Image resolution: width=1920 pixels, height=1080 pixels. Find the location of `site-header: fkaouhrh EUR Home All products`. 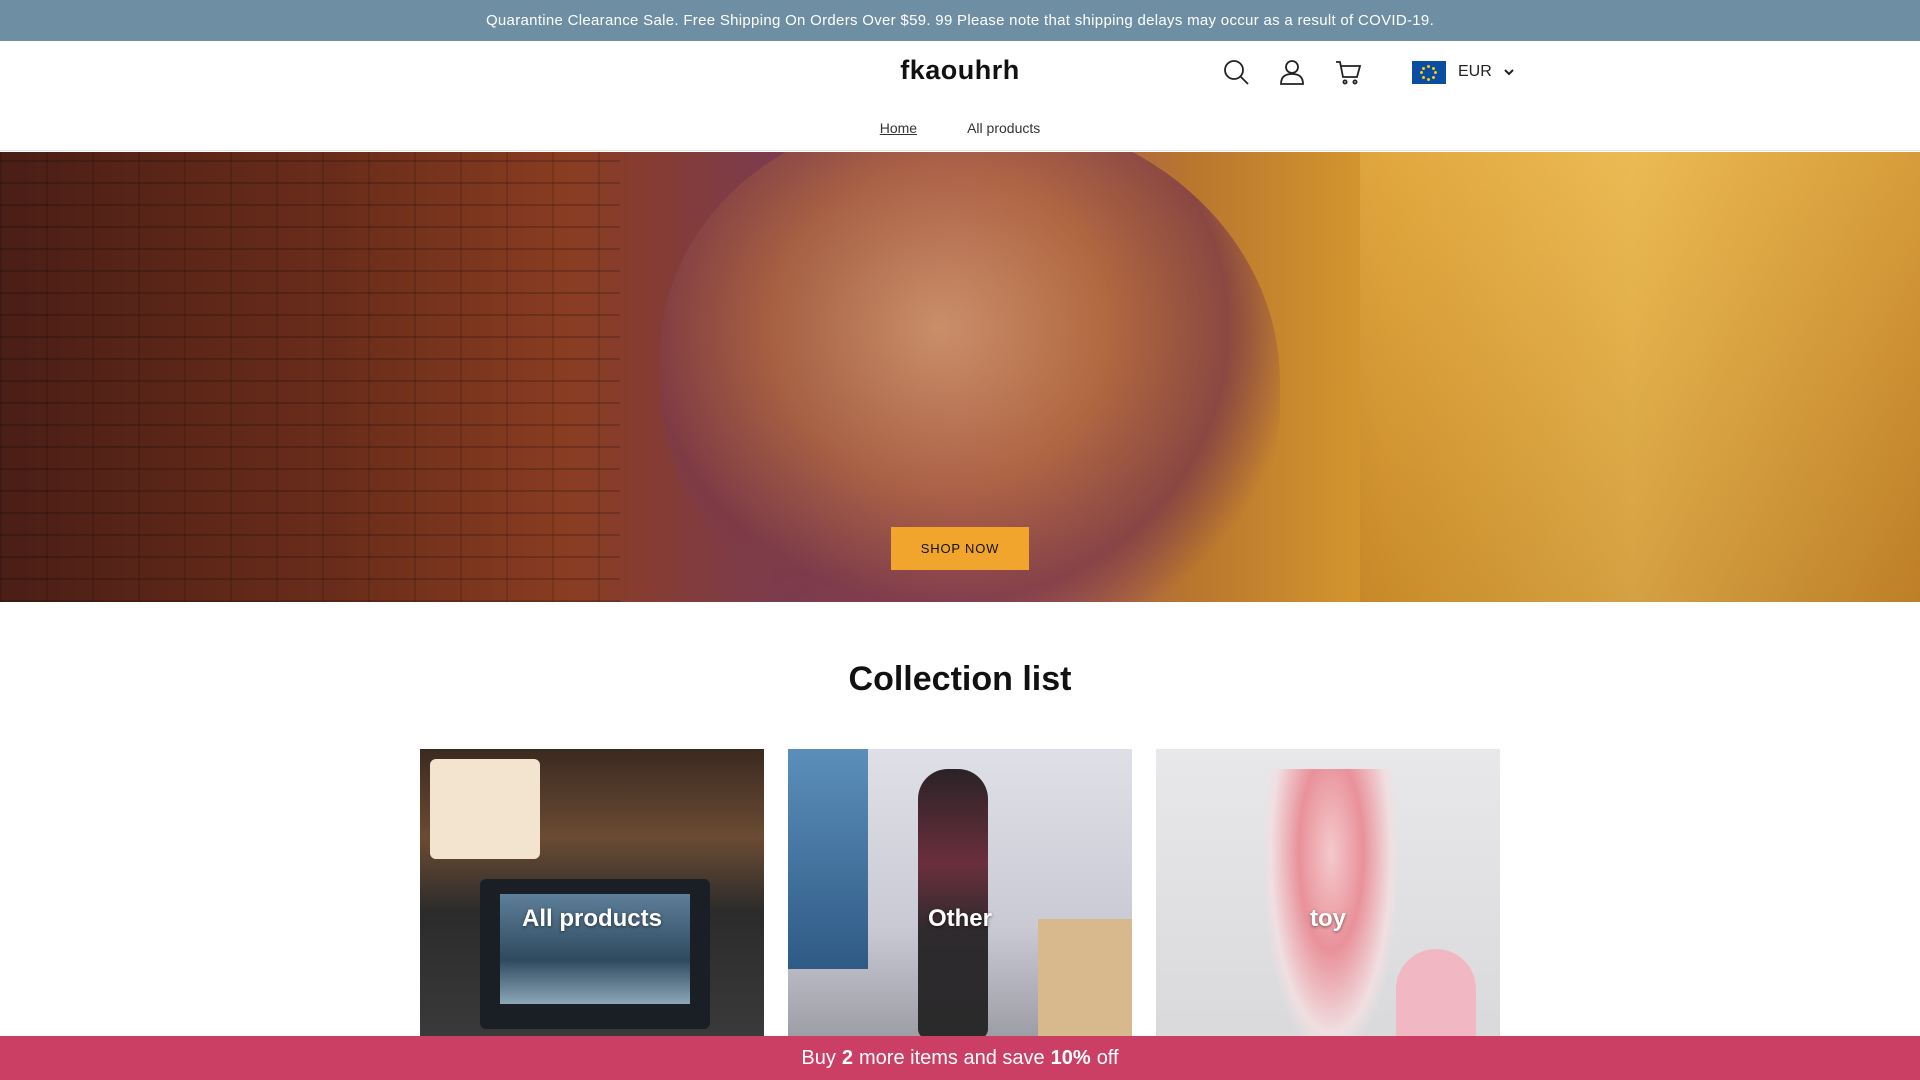

site-header: fkaouhrh EUR Home All products is located at coordinates (960, 96).